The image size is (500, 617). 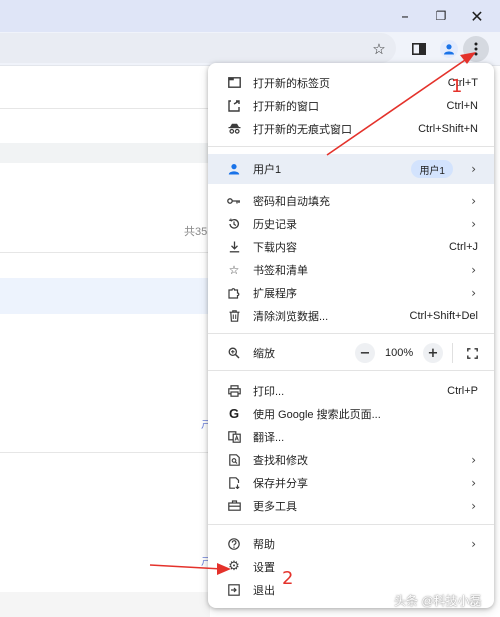 What do you see at coordinates (291, 201) in the screenshot?
I see `menu-label: 密码和自动填充` at bounding box center [291, 201].